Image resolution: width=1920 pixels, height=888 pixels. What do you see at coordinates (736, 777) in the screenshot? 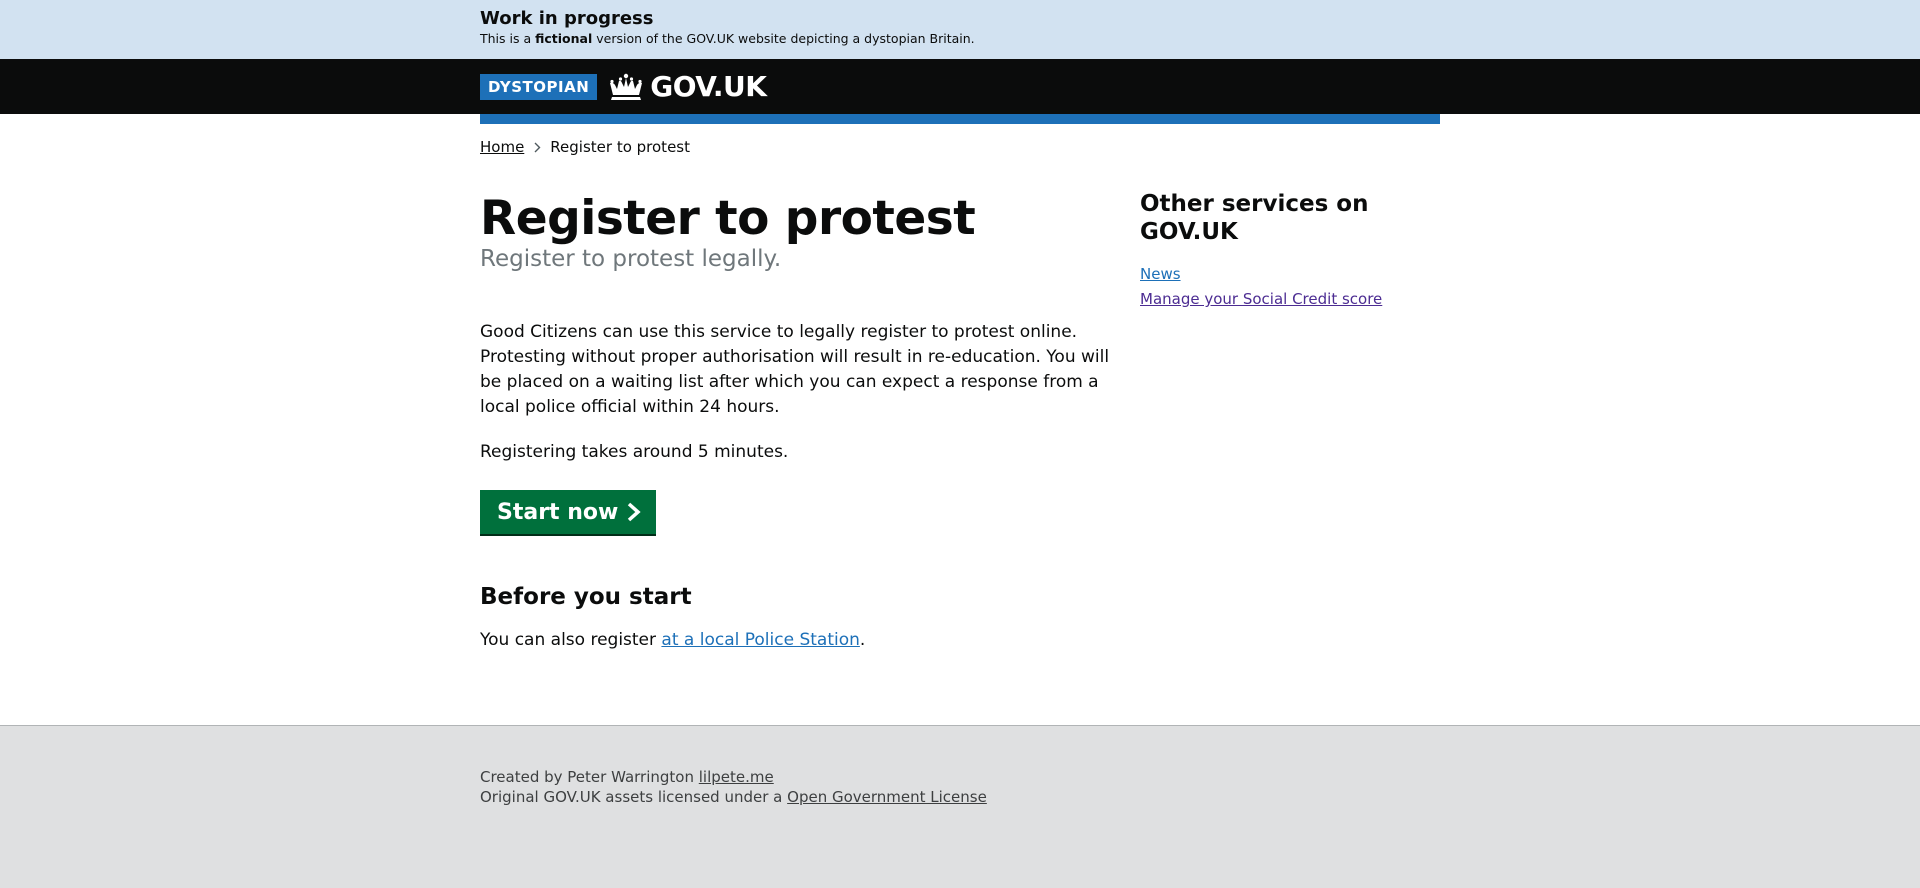
I see `footer-author-link: lilpete.me` at bounding box center [736, 777].